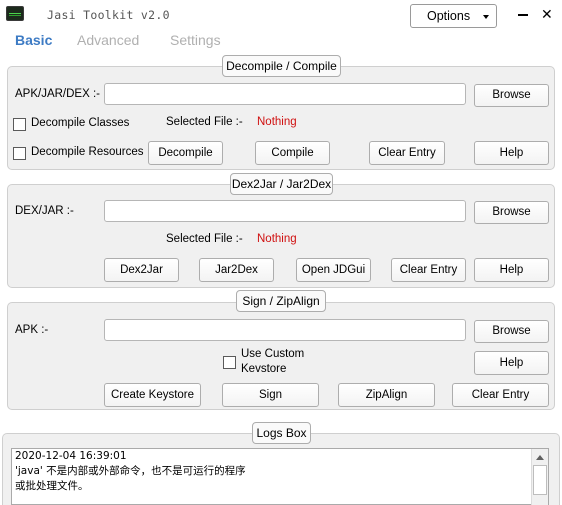 This screenshot has width=562, height=505. I want to click on close-icon: ✕, so click(547, 15).